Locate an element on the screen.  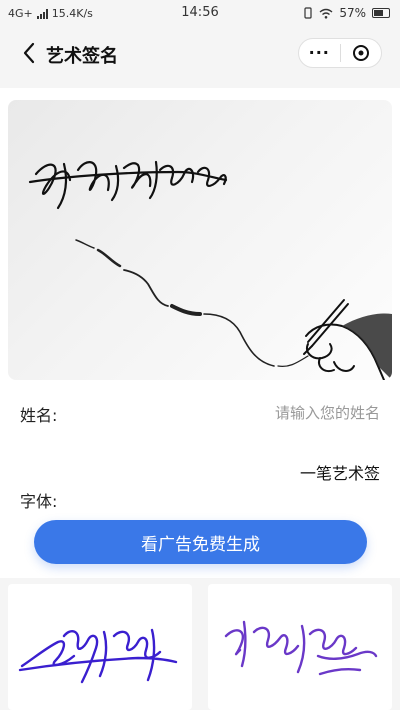
generate-button: 看广告免费生成 is located at coordinates (200, 542).